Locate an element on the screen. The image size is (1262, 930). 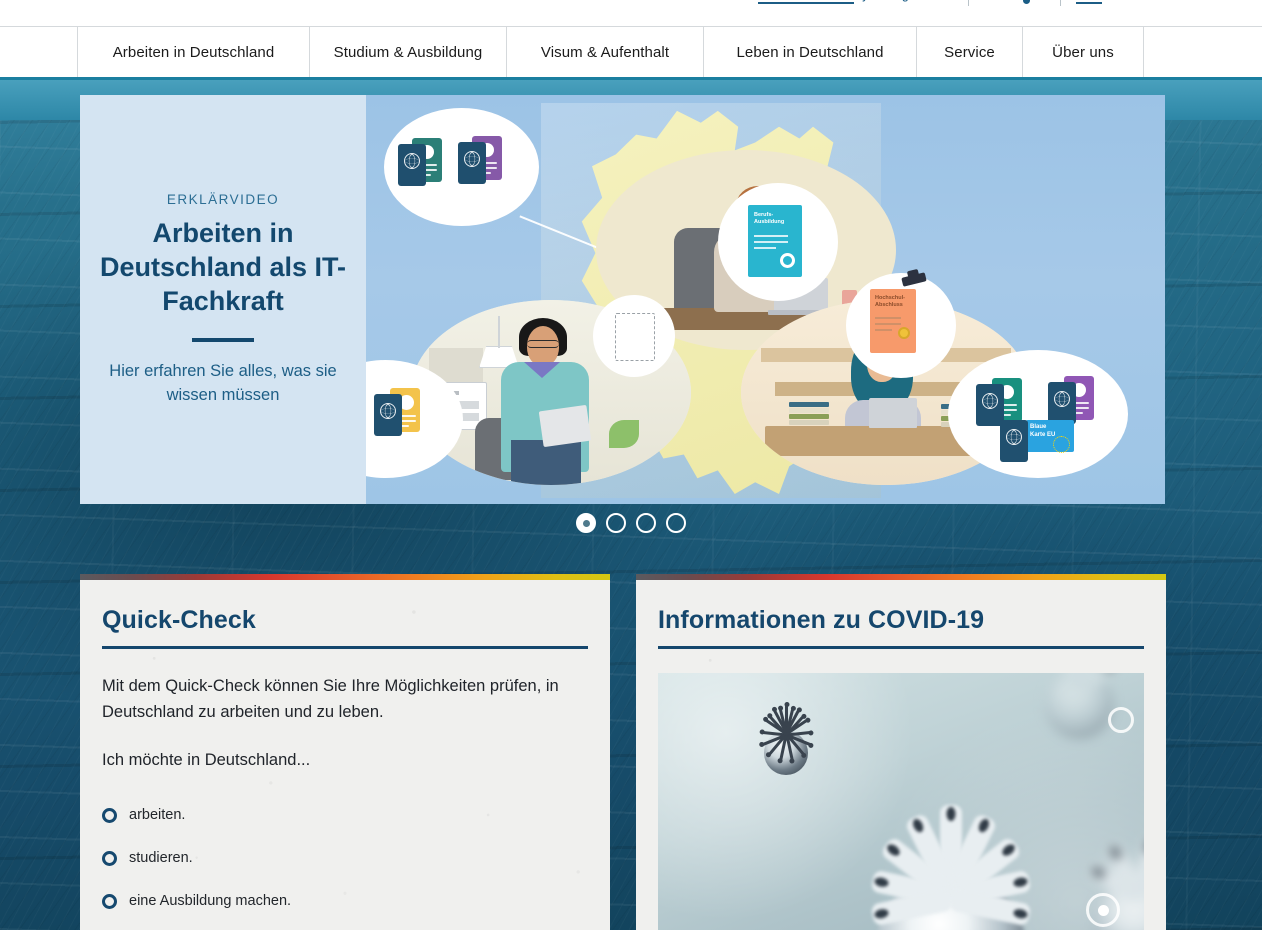
nav-item-ueber-uns: Über uns is located at coordinates (1083, 52).